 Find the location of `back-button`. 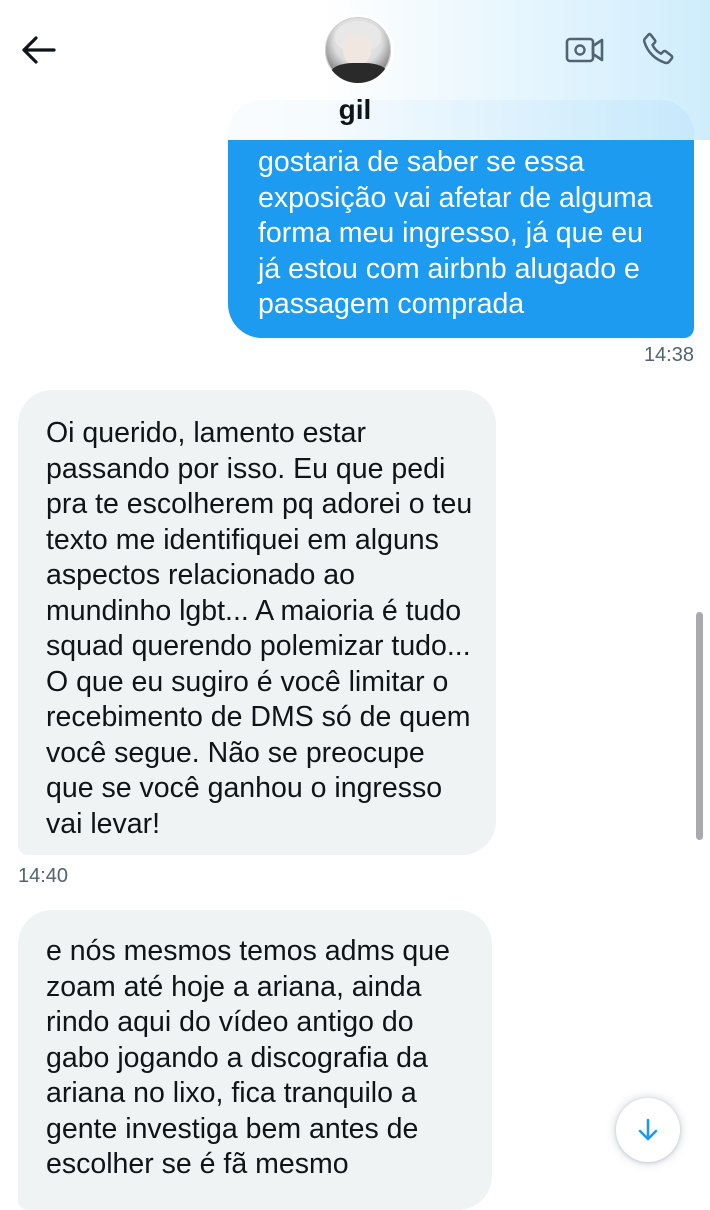

back-button is located at coordinates (38, 50).